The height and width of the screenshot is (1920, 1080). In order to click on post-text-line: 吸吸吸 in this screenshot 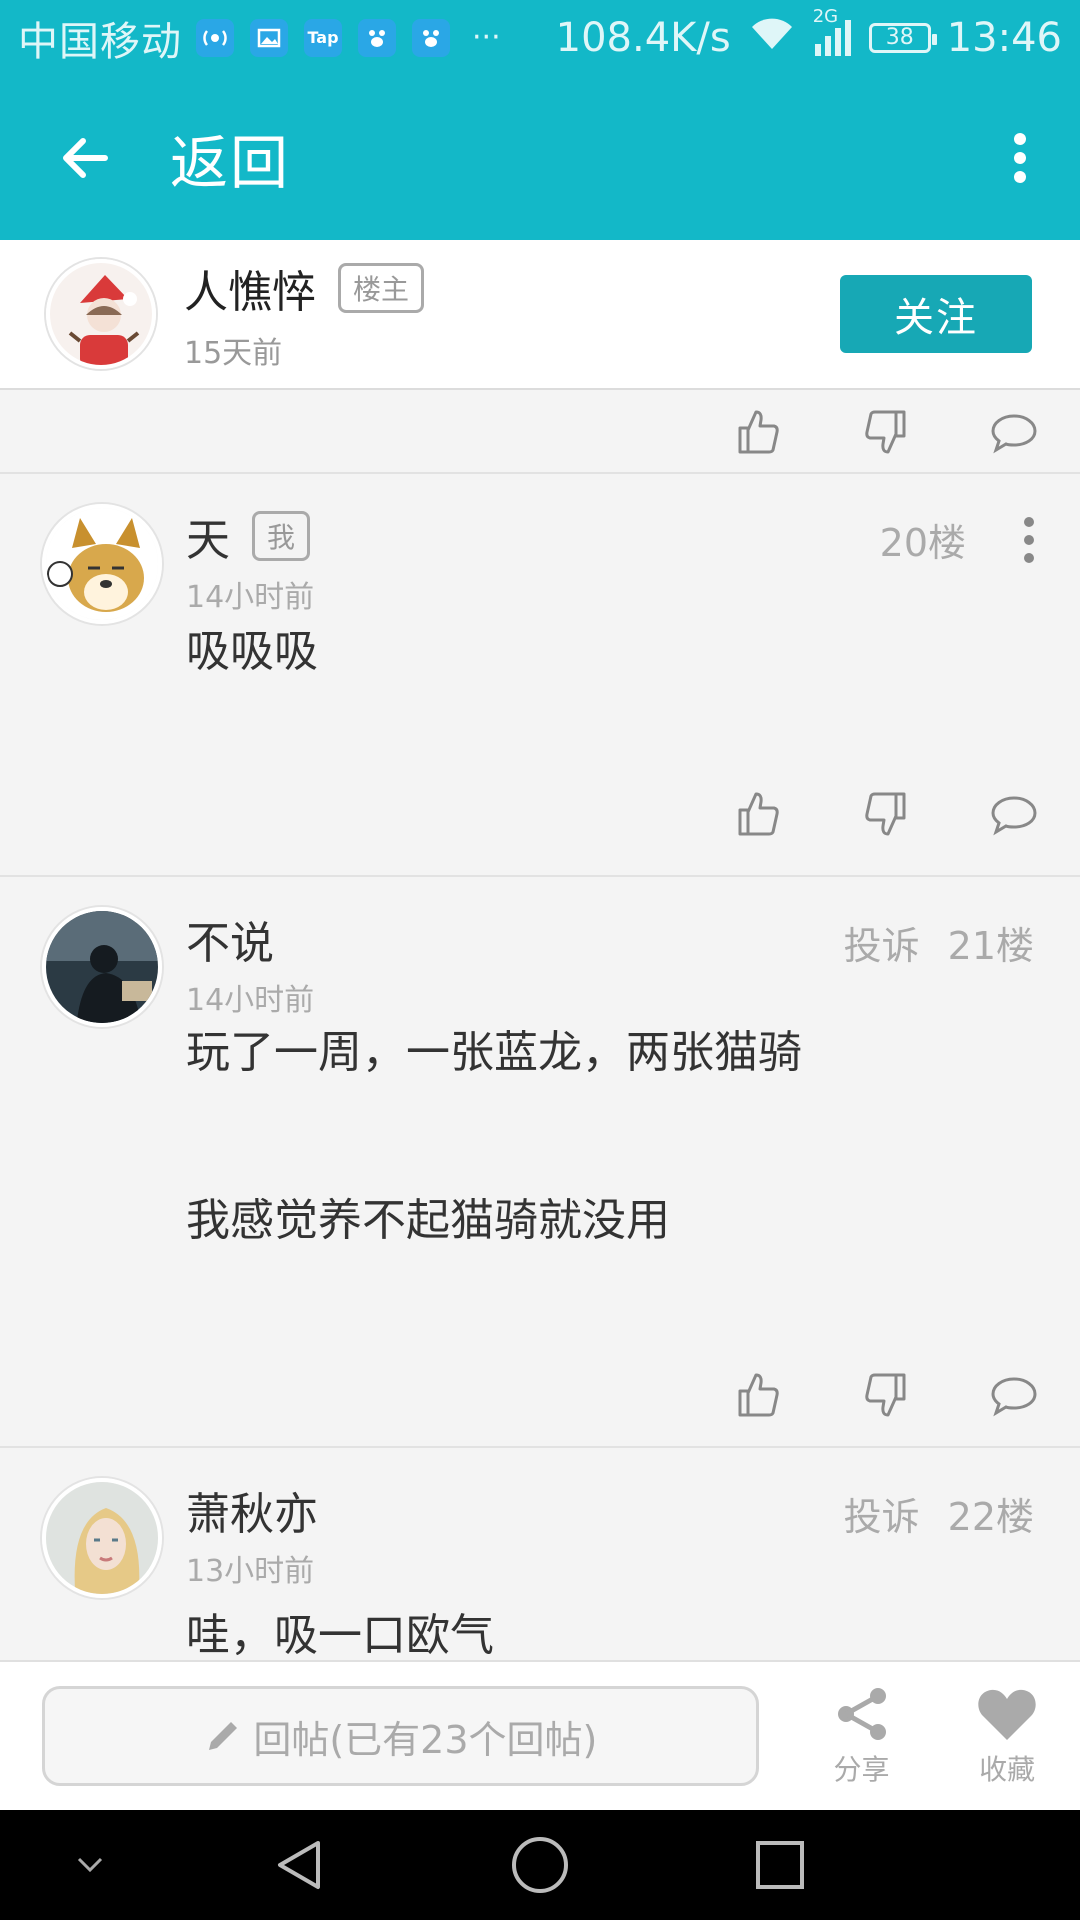, I will do `click(252, 651)`.